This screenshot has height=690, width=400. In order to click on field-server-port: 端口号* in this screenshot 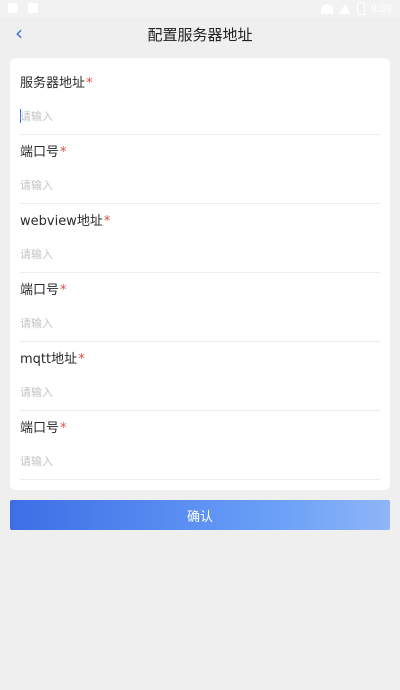, I will do `click(200, 175)`.